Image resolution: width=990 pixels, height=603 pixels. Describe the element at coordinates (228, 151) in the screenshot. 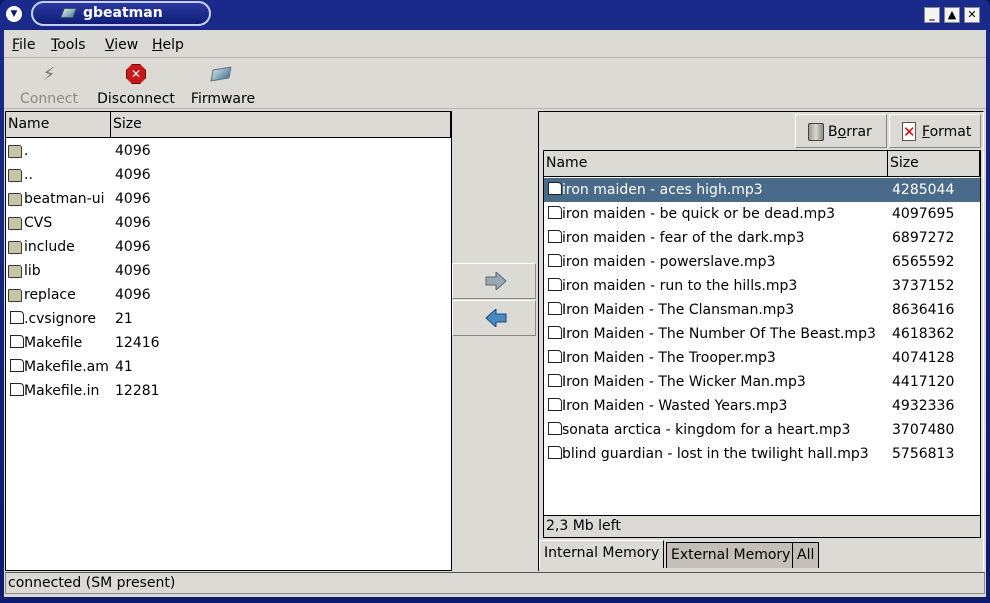

I see `list-item: . 4096` at that location.